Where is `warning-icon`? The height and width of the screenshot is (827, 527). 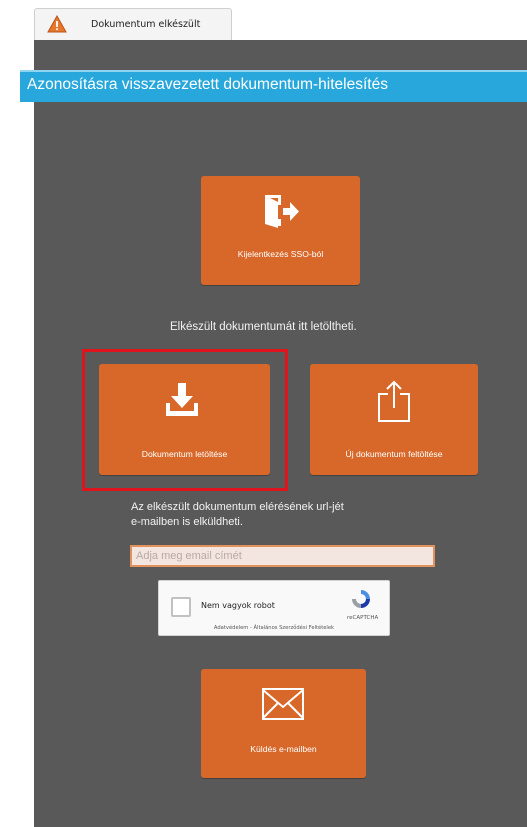
warning-icon is located at coordinates (57, 24).